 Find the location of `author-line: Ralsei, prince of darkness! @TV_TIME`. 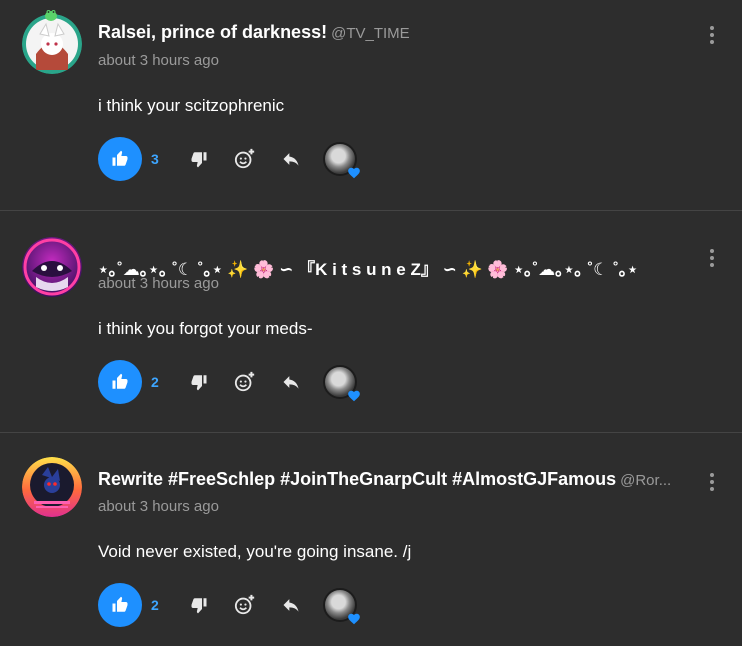

author-line: Ralsei, prince of darkness! @TV_TIME is located at coordinates (390, 32).